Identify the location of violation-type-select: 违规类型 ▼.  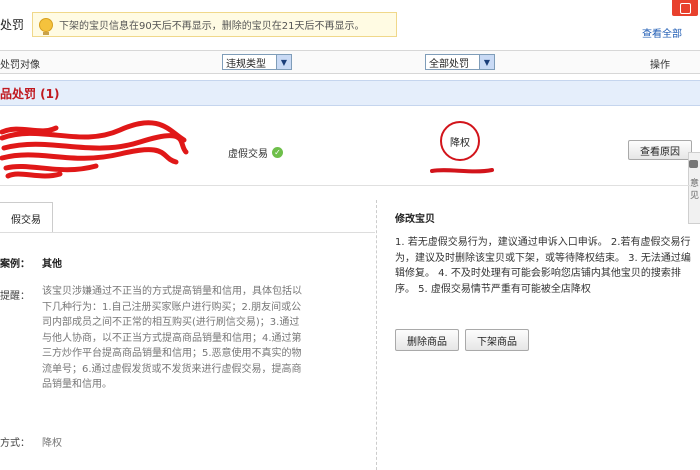
(257, 62).